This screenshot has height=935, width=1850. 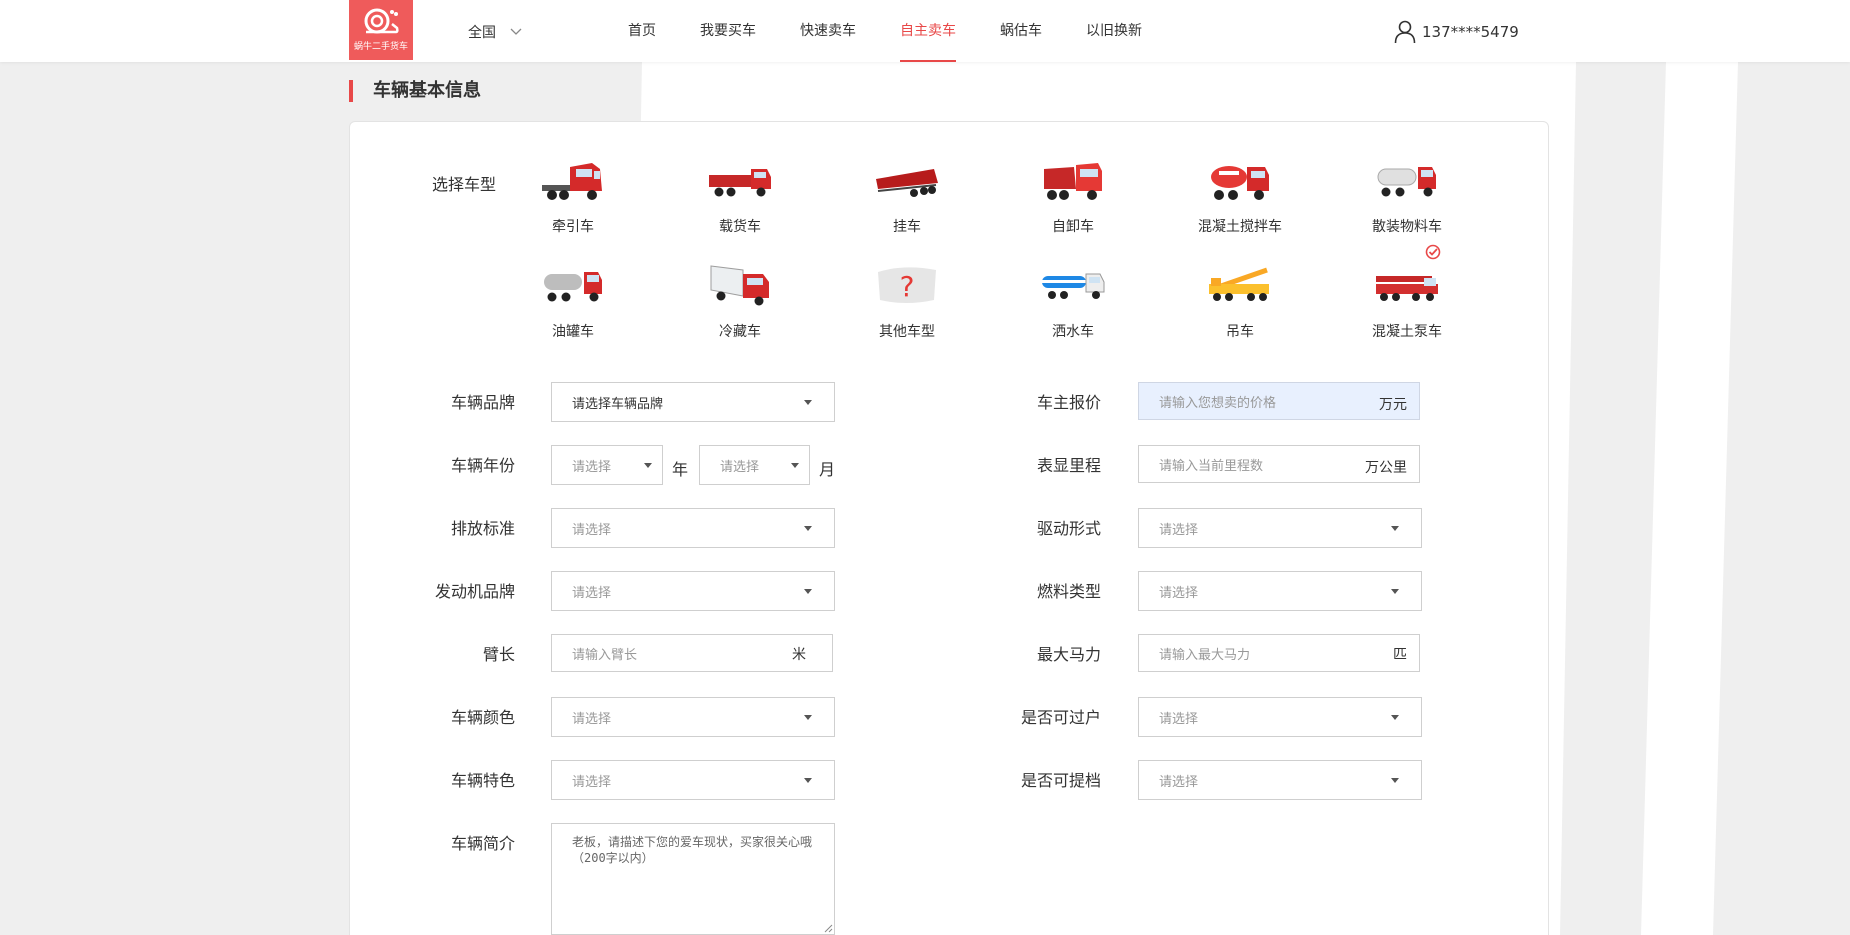 What do you see at coordinates (1279, 401) in the screenshot?
I see `price-input: 请输入您想卖的价格 万元` at bounding box center [1279, 401].